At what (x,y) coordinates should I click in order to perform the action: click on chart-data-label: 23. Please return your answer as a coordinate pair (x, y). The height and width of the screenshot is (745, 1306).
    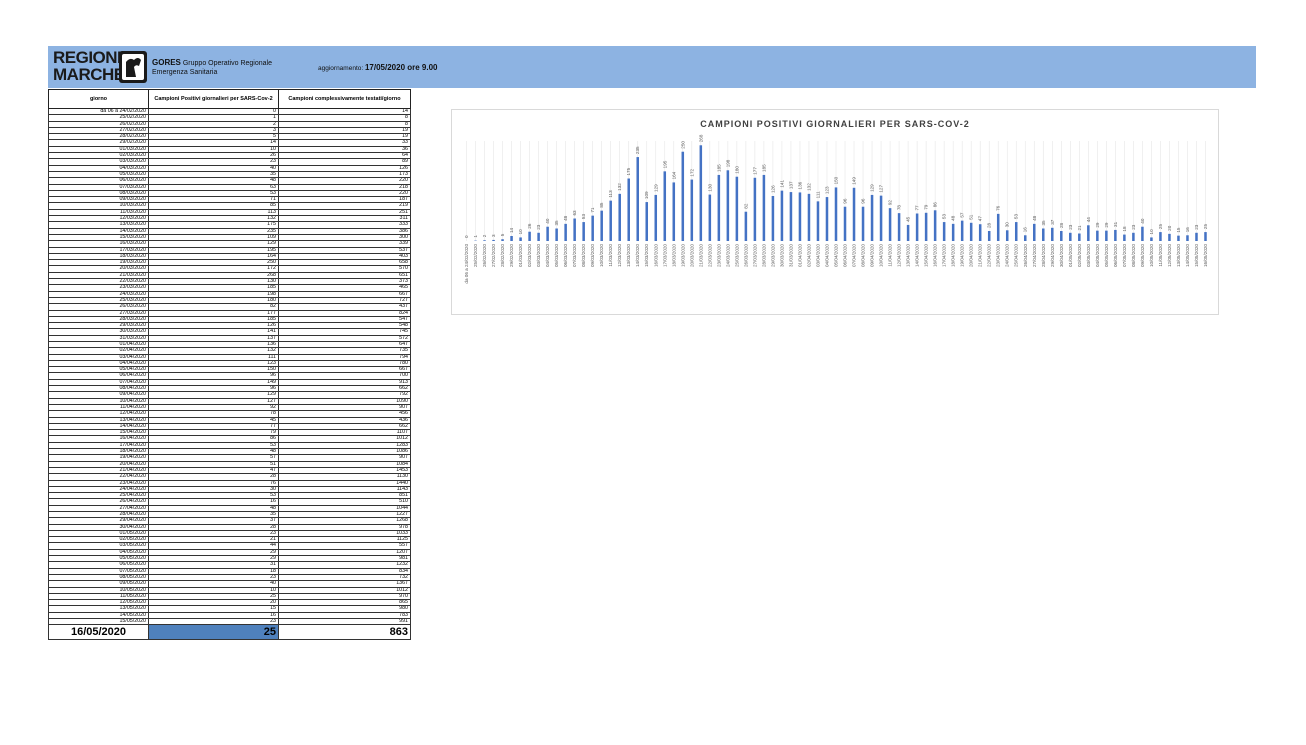
    Looking at the image, I should click on (1133, 227).